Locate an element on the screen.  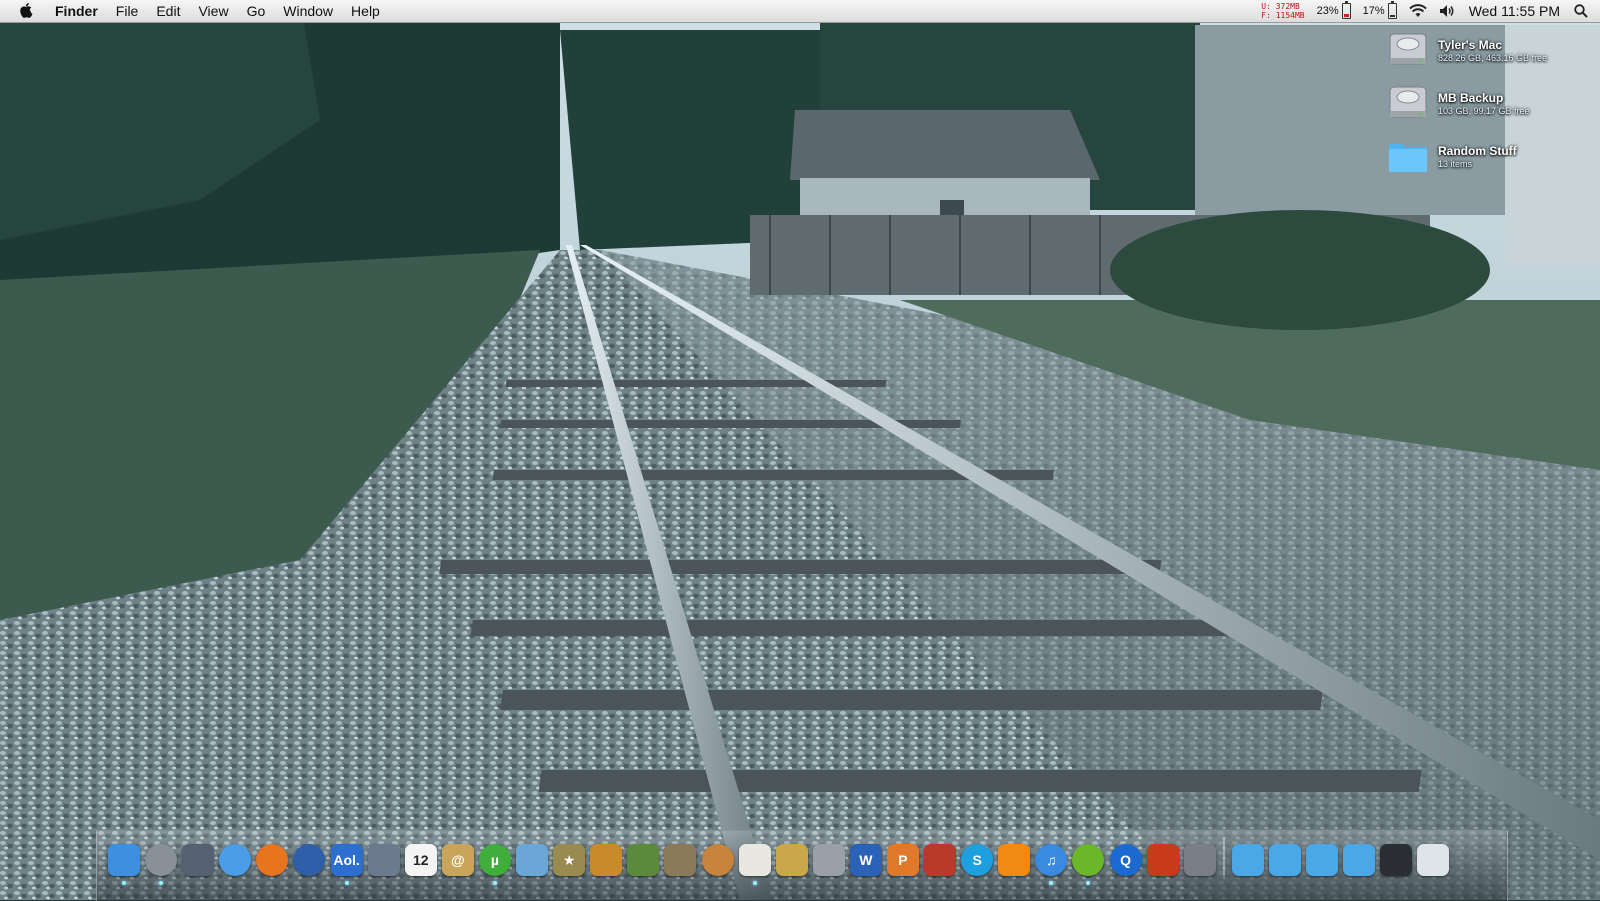
battery-percent: 17% is located at coordinates (1374, 11).